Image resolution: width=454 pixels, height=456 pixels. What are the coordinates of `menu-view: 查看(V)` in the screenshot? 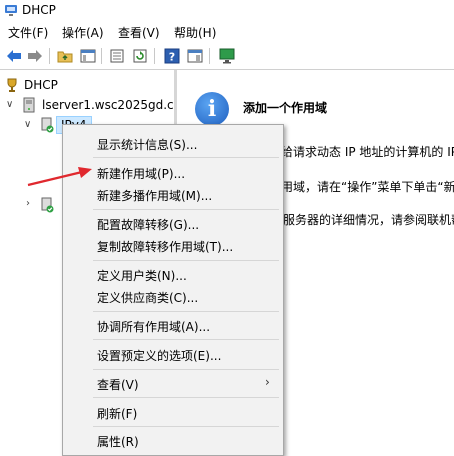 It's located at (139, 32).